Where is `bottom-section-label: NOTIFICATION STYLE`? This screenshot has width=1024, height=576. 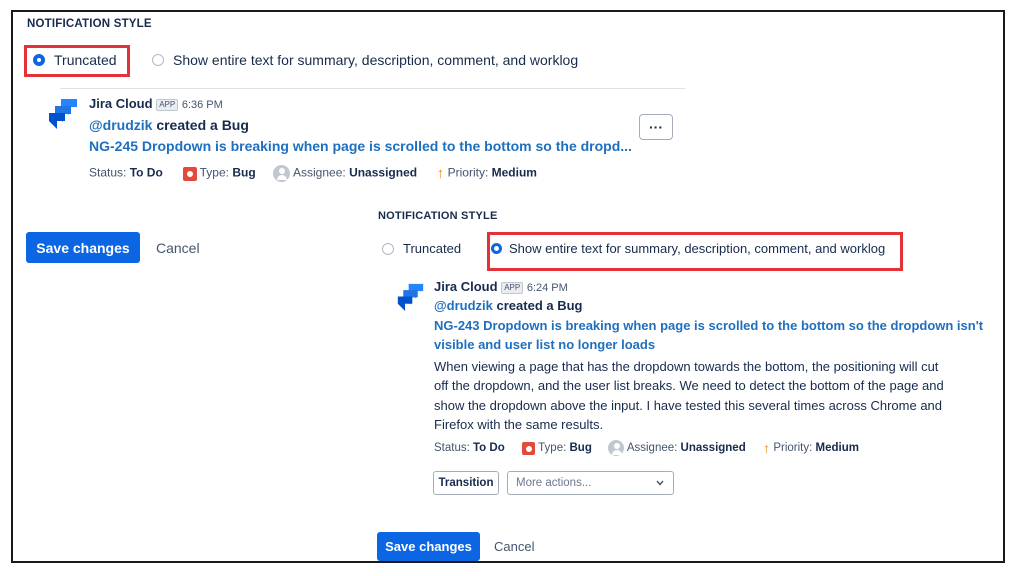 bottom-section-label: NOTIFICATION STYLE is located at coordinates (438, 216).